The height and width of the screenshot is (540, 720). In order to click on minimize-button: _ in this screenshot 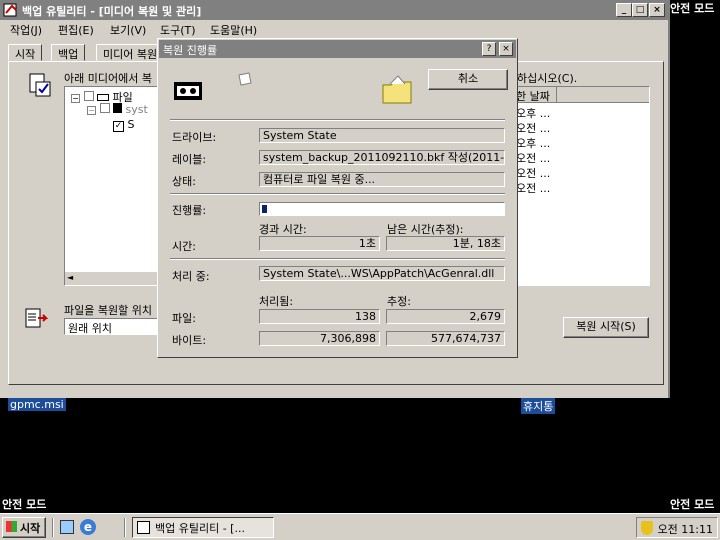, I will do `click(624, 10)`.